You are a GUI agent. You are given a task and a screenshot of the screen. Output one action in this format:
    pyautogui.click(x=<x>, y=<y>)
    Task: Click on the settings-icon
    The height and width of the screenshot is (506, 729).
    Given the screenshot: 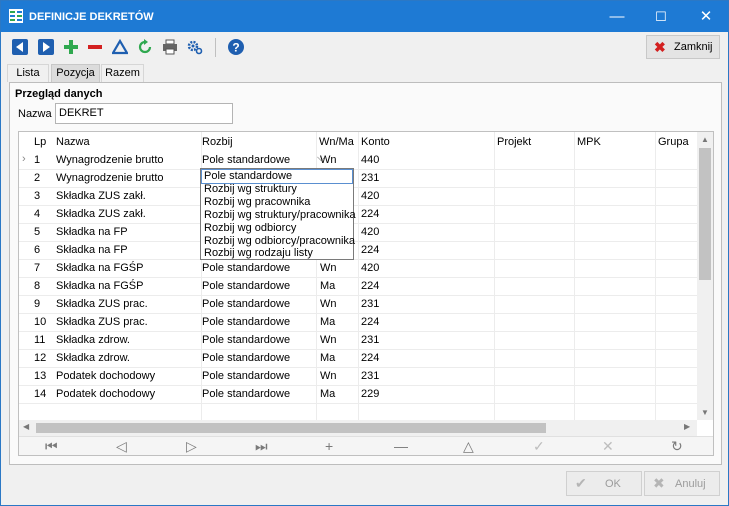 What is the action you would take?
    pyautogui.click(x=195, y=47)
    